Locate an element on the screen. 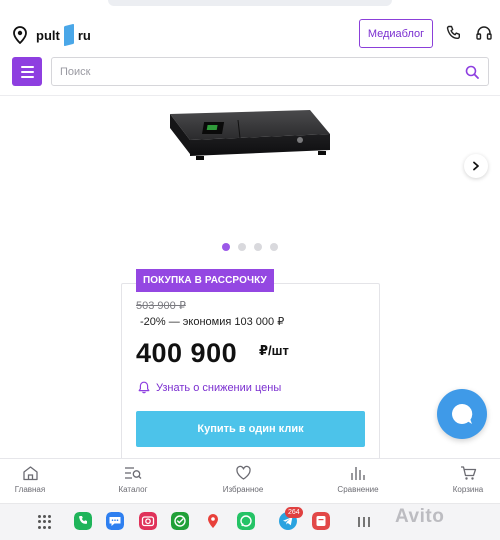  installment-badge: ПОКУПКА В РАССРОЧКУ is located at coordinates (205, 280).